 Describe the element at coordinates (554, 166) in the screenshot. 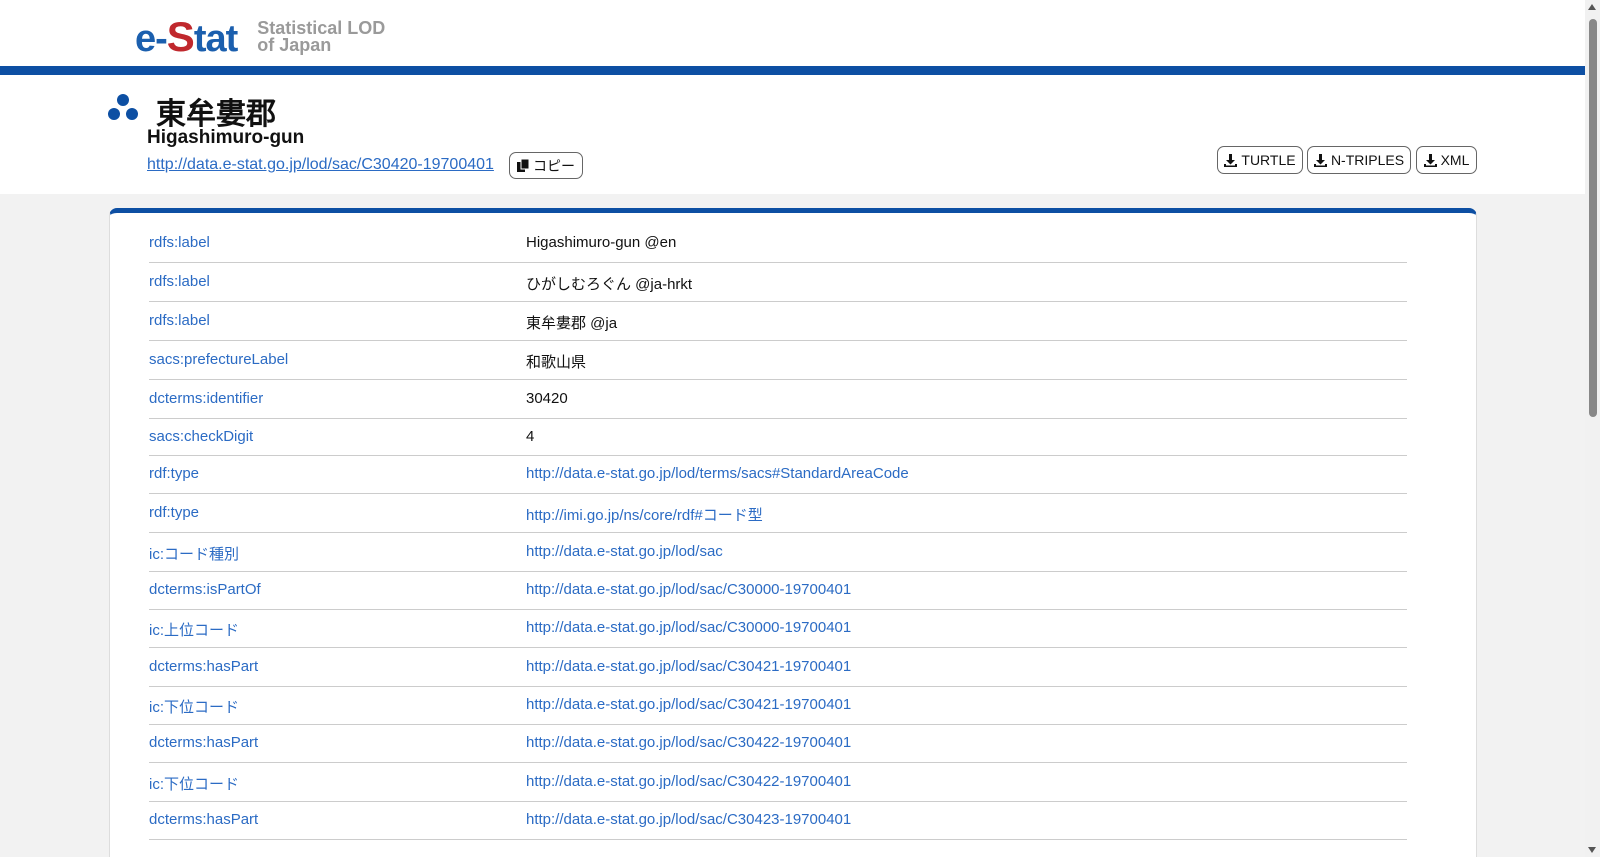

I see `copy-button-label: コピー` at that location.